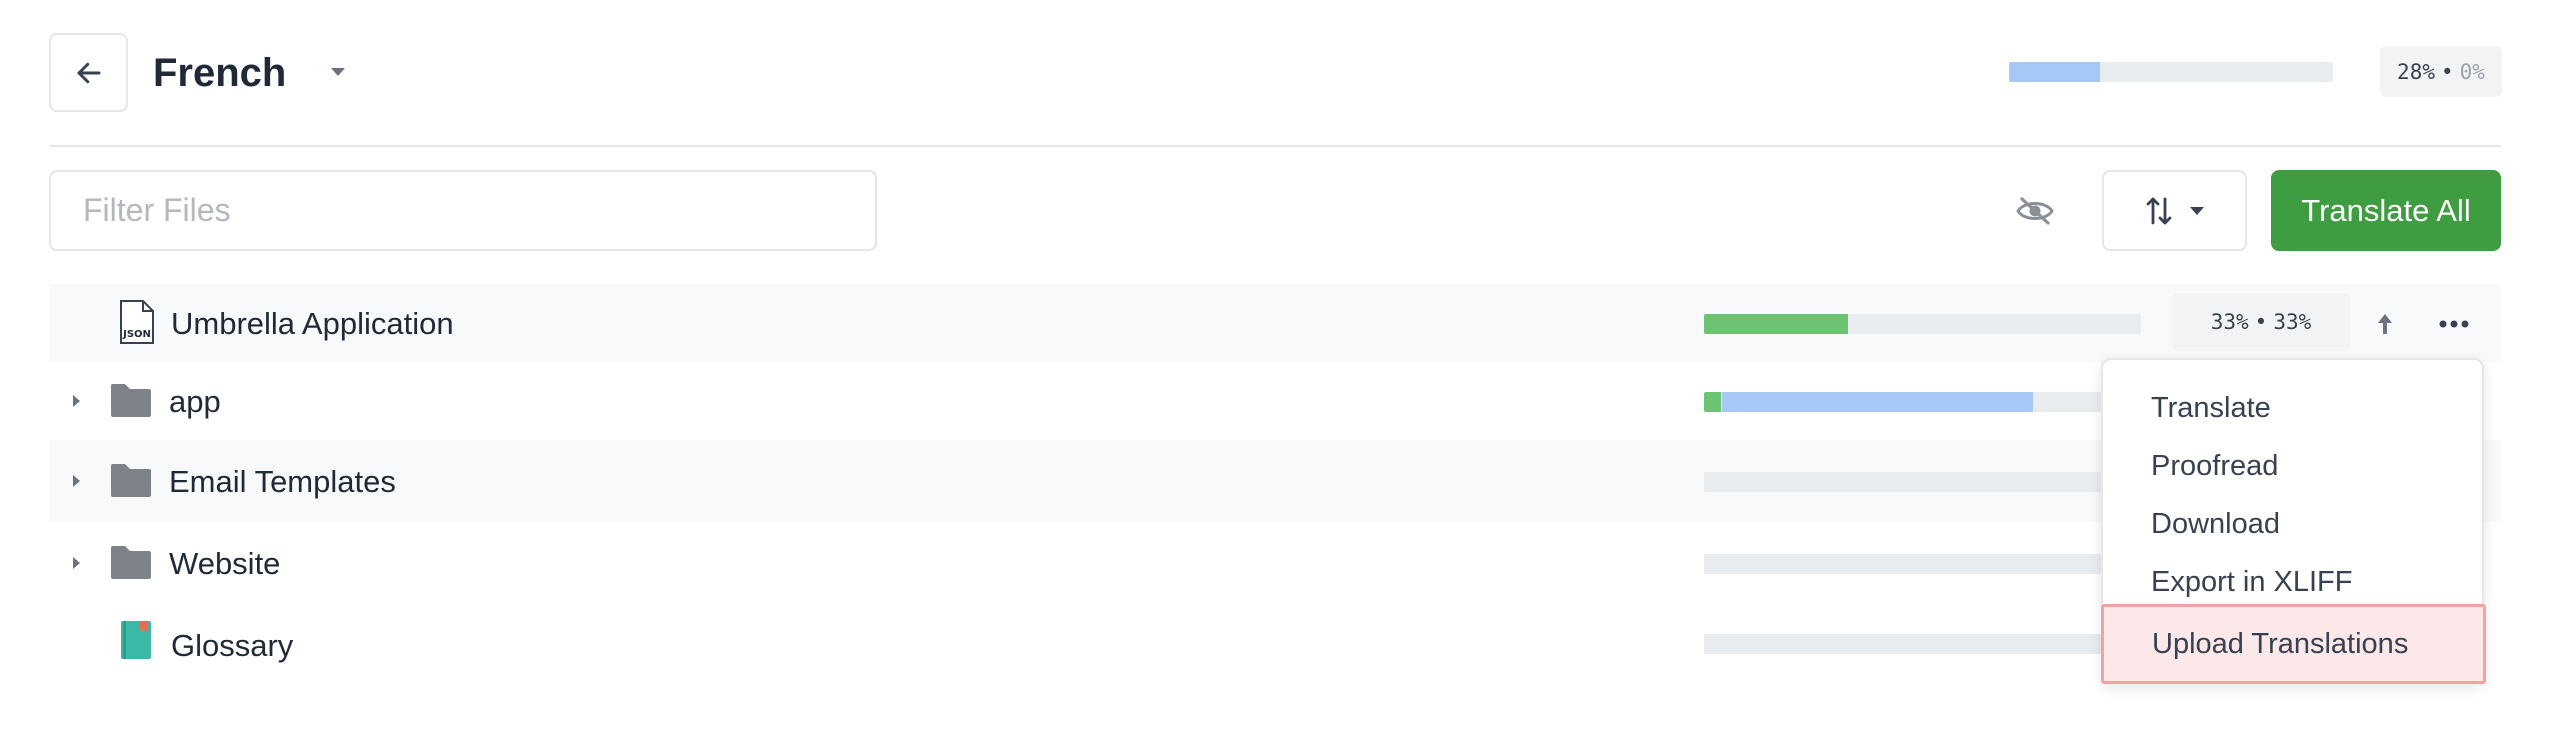 Image resolution: width=2550 pixels, height=752 pixels. I want to click on file-name: Umbrella Application, so click(312, 324).